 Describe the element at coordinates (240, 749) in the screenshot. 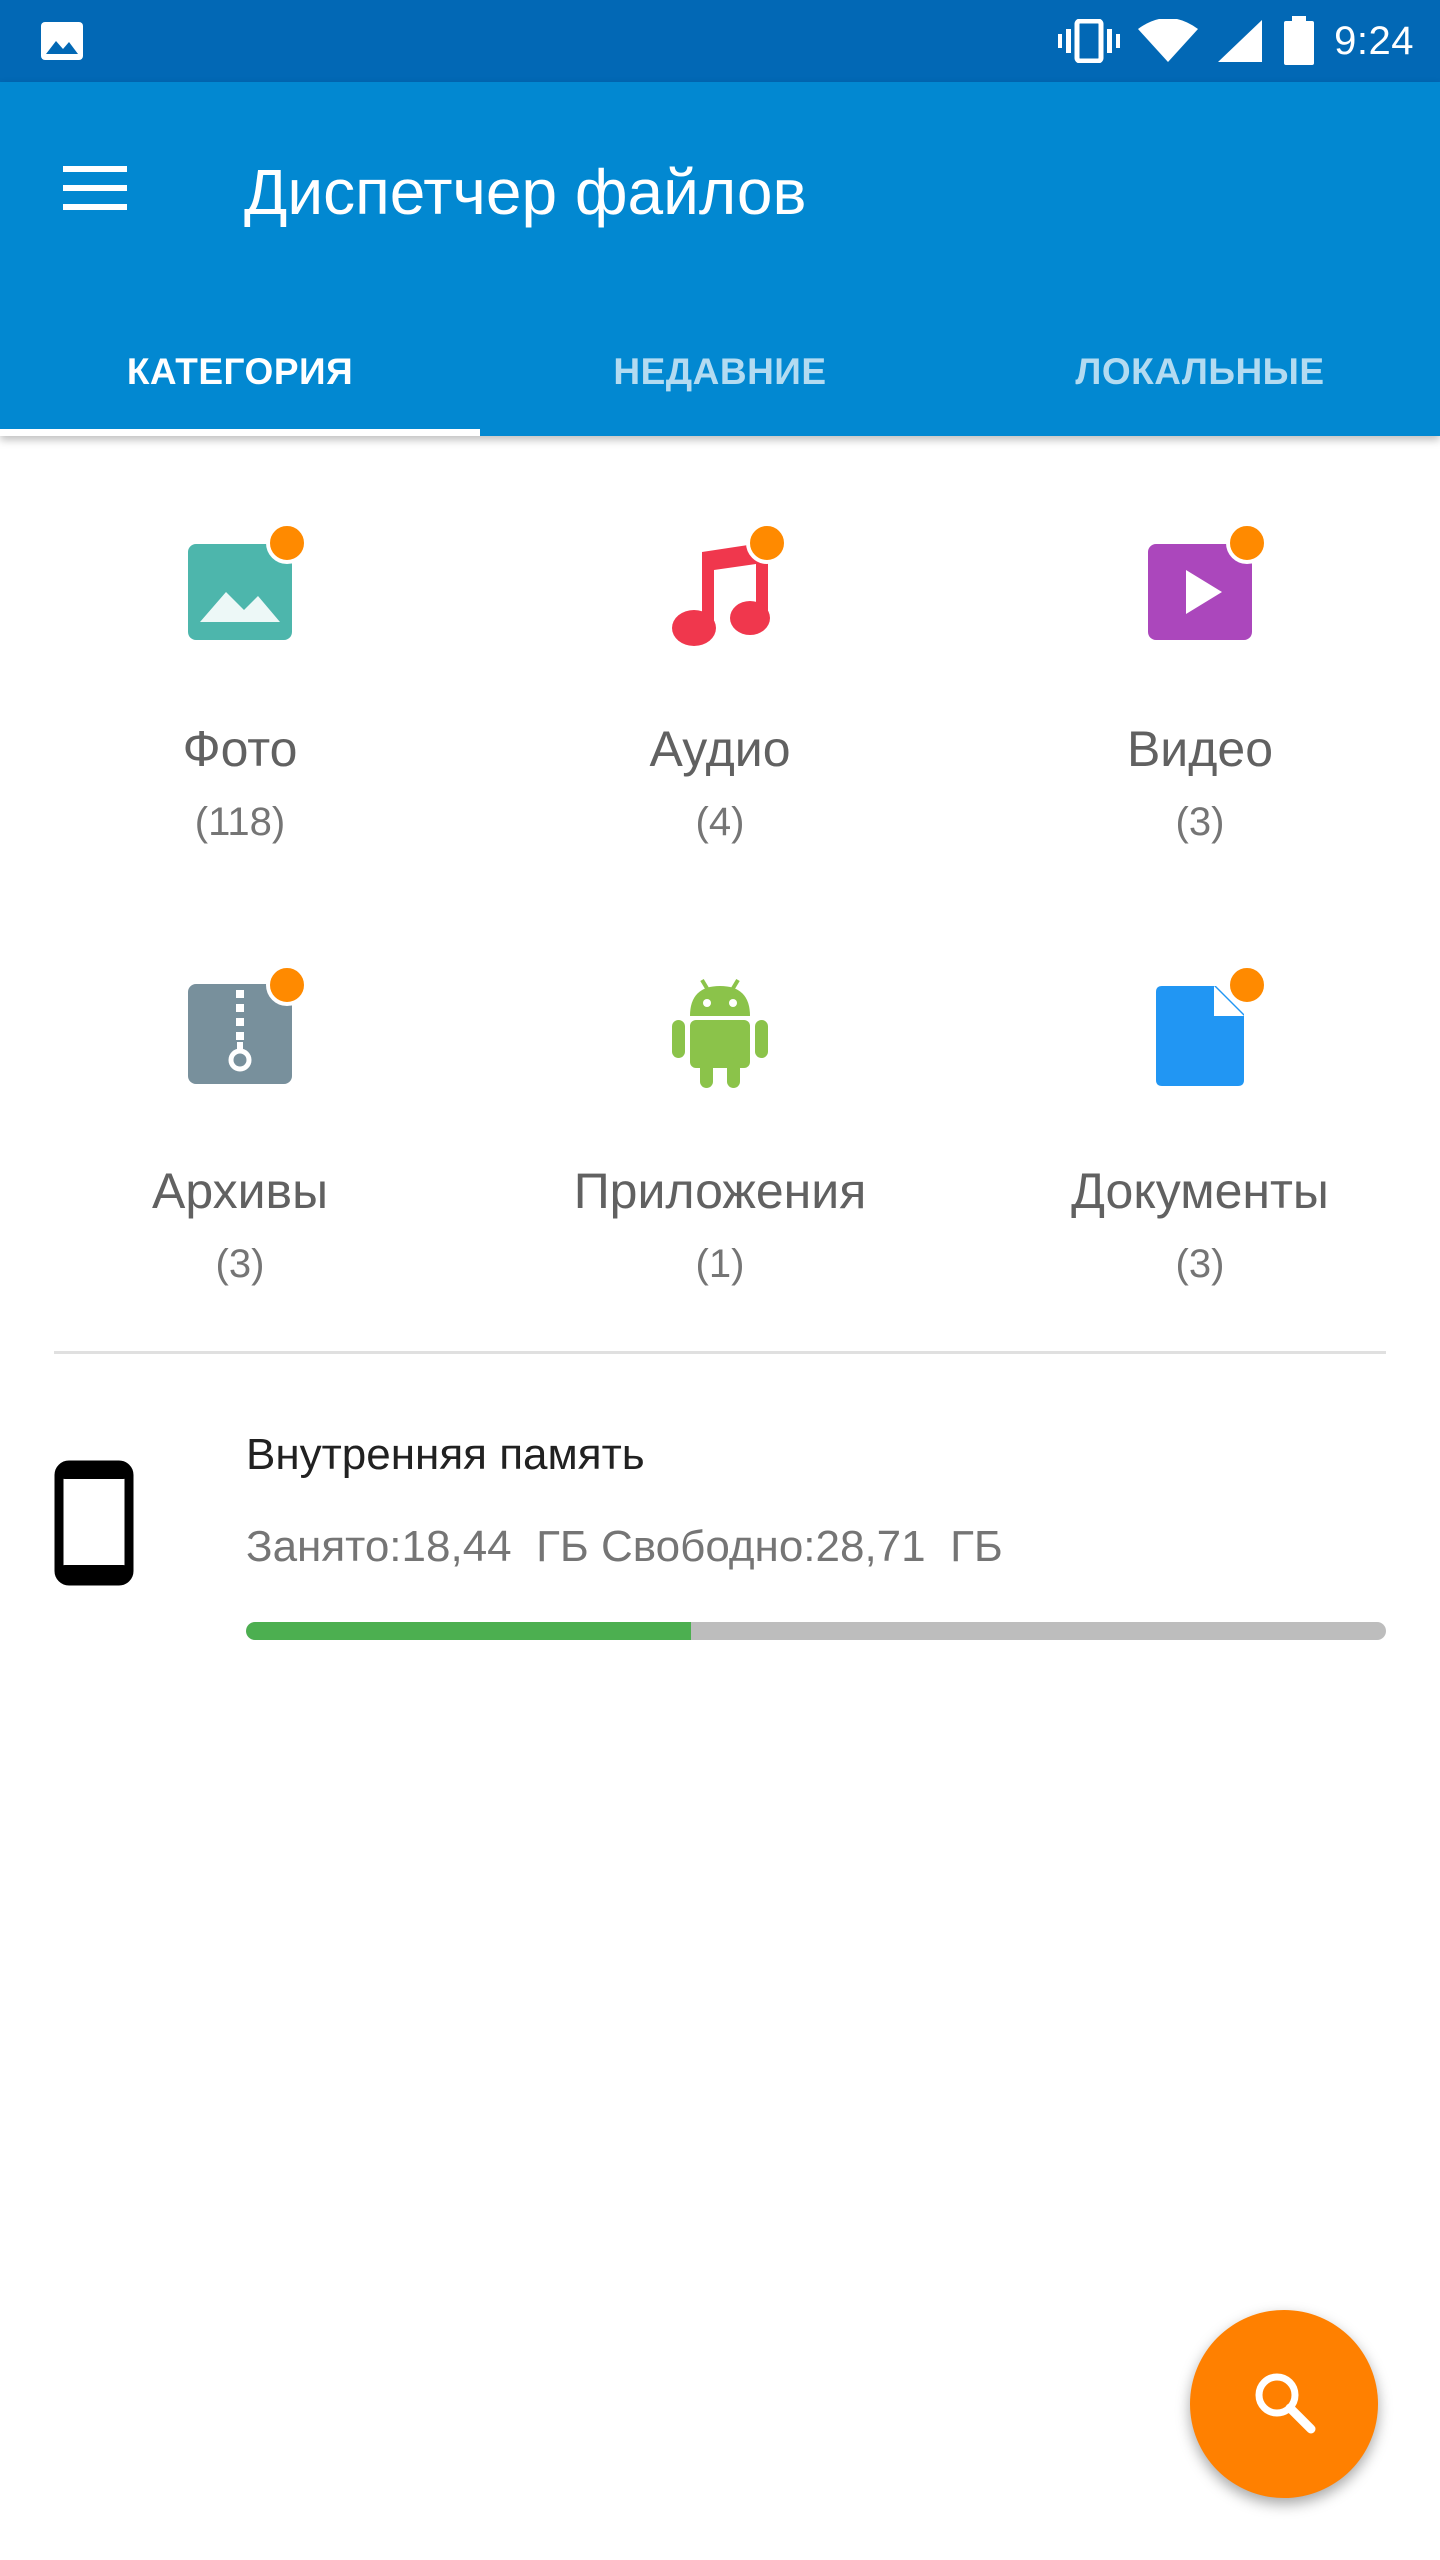

I see `category-name: Фото` at that location.